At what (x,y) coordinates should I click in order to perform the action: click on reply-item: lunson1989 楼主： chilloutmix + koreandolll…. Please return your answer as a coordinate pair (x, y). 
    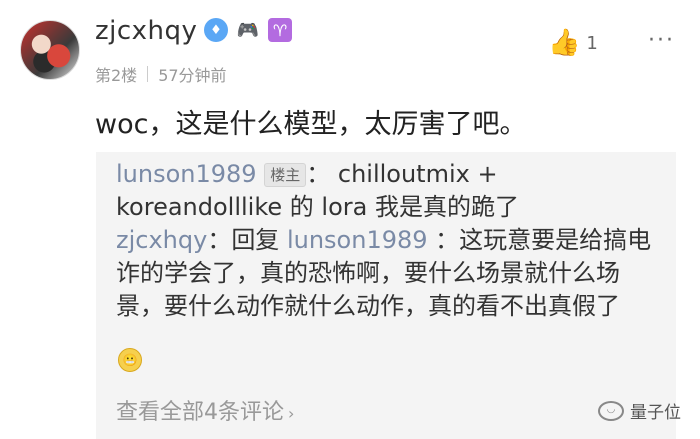
    Looking at the image, I should click on (386, 191).